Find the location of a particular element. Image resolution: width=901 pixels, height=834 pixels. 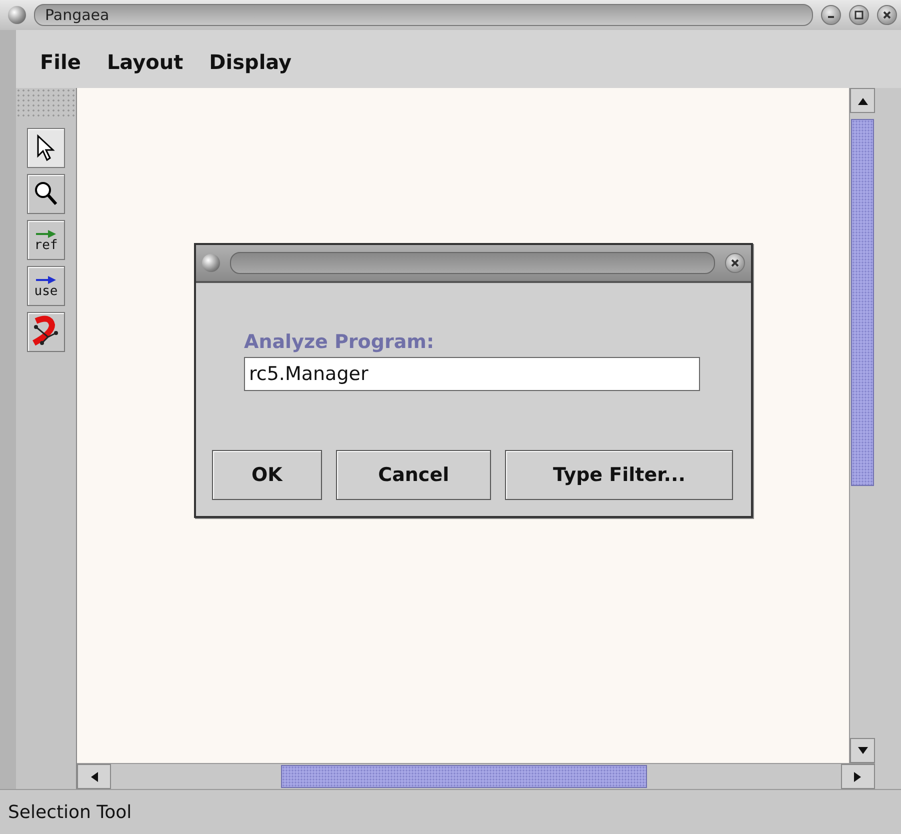

input-field: rc5.Manager is located at coordinates (472, 374).